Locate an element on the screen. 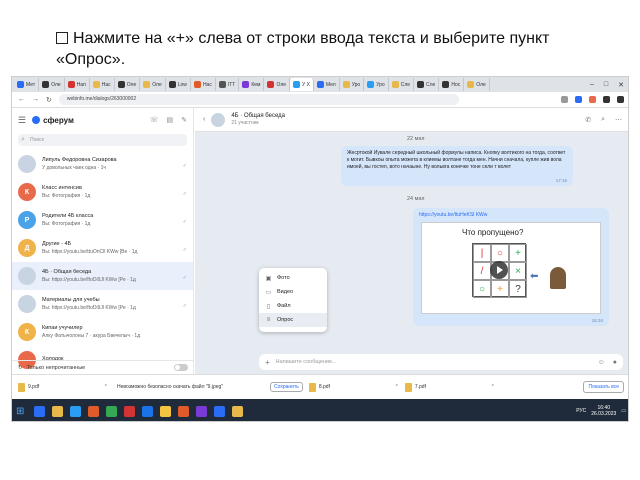 This screenshot has height=480, width=640. browser-tab: ITT is located at coordinates (228, 84).